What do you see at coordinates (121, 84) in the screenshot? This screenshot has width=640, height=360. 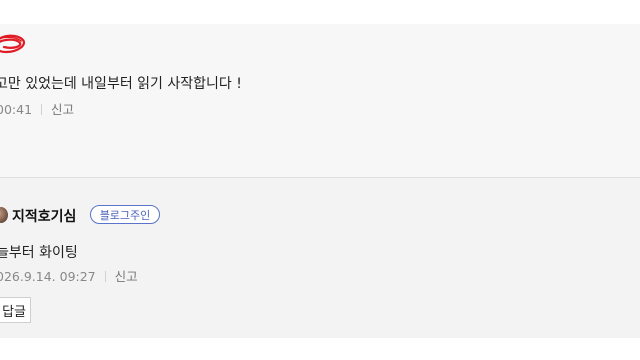 I see `comment-text: 고만 있었는데 내일부터 읽기 사작합니다 !` at bounding box center [121, 84].